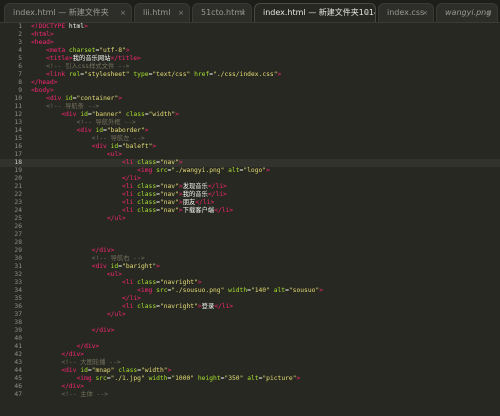  What do you see at coordinates (178, 306) in the screenshot?
I see `code-token: "navright"` at bounding box center [178, 306].